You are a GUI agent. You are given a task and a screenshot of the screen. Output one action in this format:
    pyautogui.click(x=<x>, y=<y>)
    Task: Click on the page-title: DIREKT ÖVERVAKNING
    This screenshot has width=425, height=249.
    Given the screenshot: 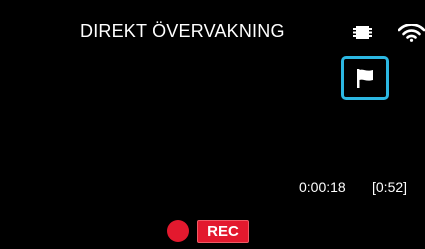 What is the action you would take?
    pyautogui.click(x=182, y=31)
    